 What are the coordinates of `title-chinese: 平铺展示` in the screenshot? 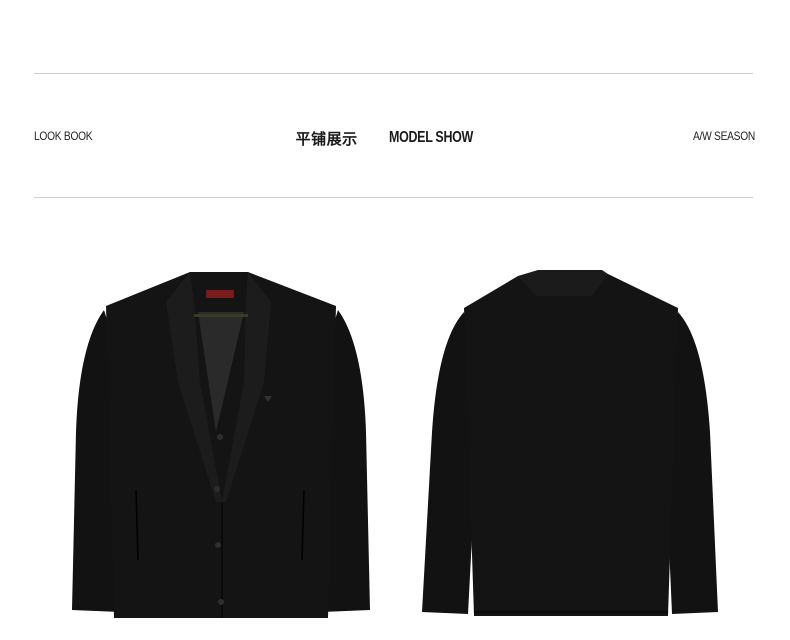 It's located at (326, 138).